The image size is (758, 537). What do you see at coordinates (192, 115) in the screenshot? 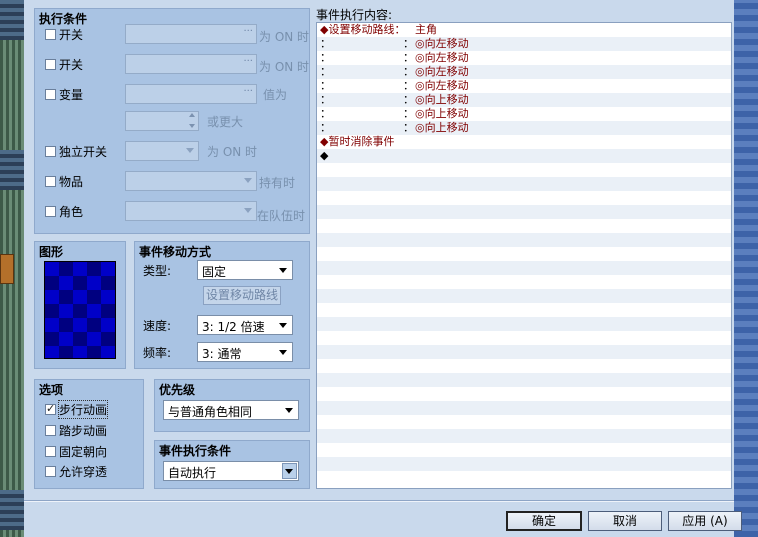
I see `spinner-up-icon` at bounding box center [192, 115].